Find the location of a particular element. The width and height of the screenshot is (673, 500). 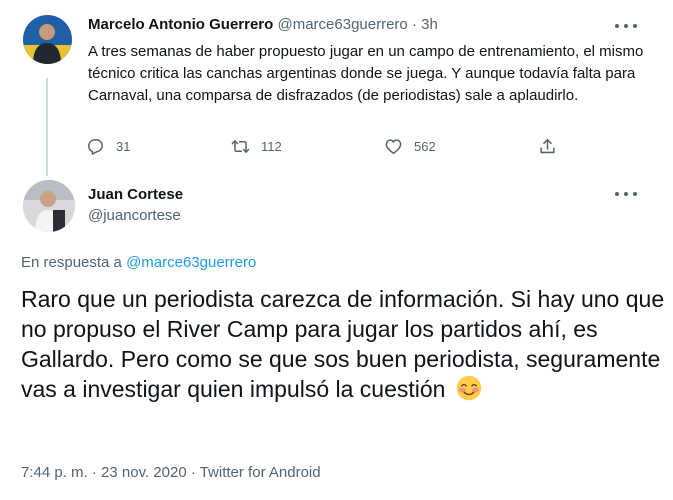

author-handle: @marce63guerrero is located at coordinates (342, 24).